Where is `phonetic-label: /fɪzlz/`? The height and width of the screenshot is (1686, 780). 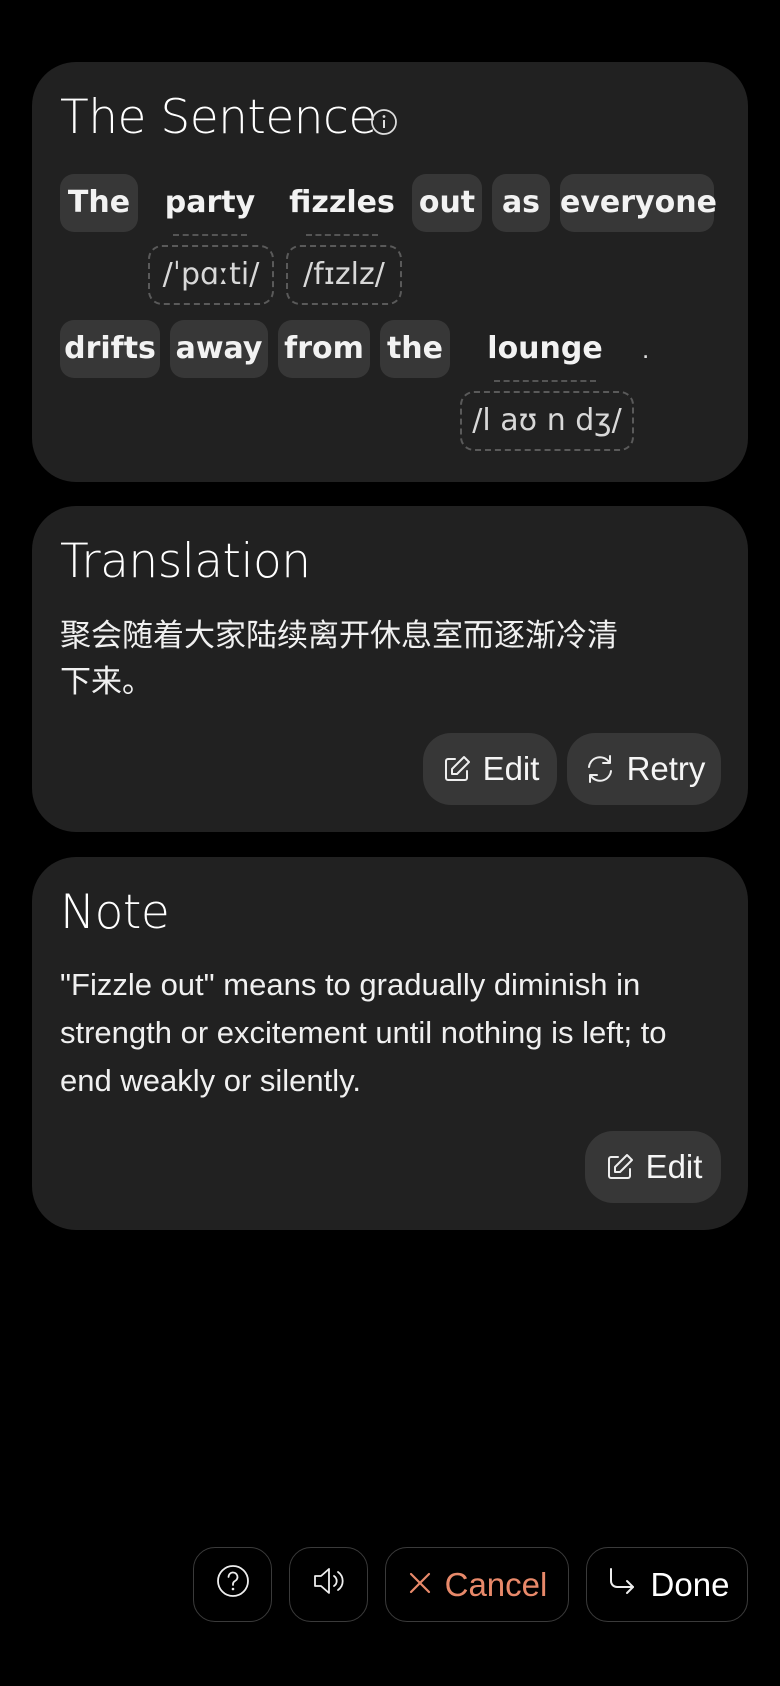 phonetic-label: /fɪzlz/ is located at coordinates (344, 275).